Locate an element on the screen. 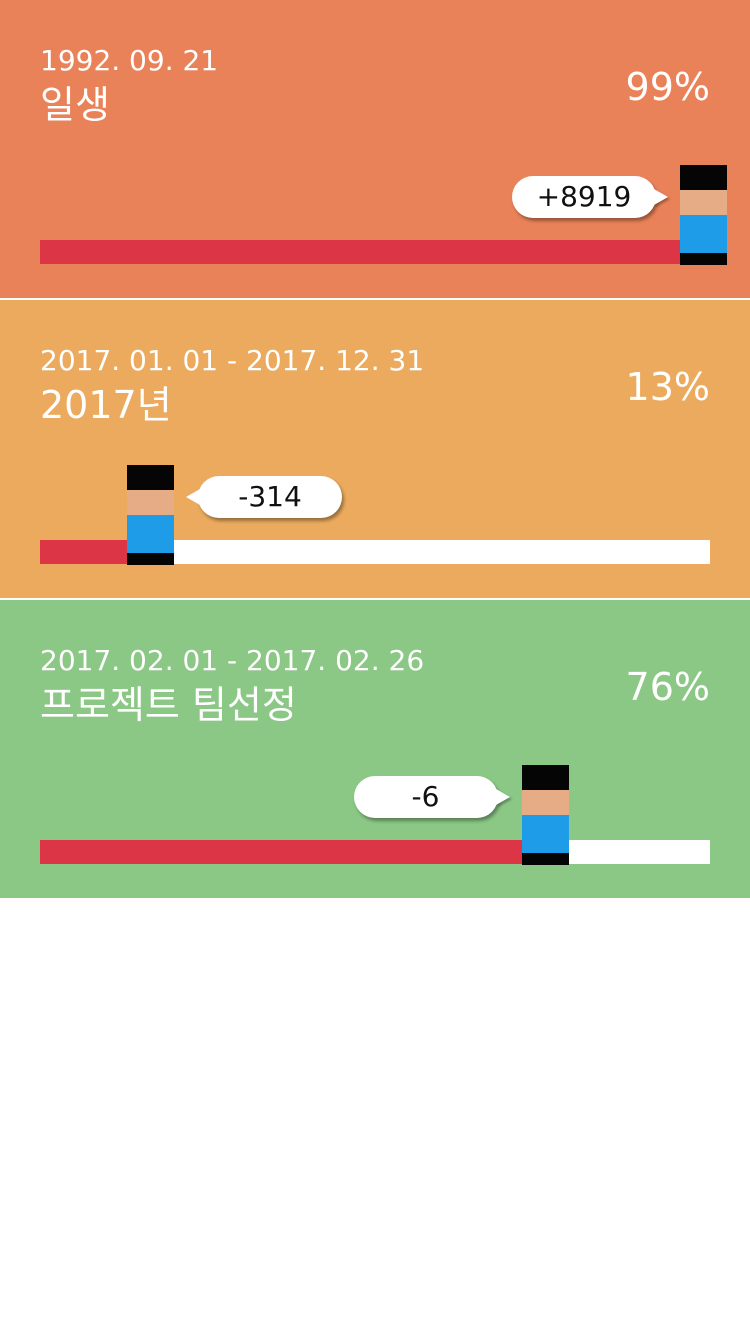  days-remaining-bubble: +8919 is located at coordinates (584, 197).